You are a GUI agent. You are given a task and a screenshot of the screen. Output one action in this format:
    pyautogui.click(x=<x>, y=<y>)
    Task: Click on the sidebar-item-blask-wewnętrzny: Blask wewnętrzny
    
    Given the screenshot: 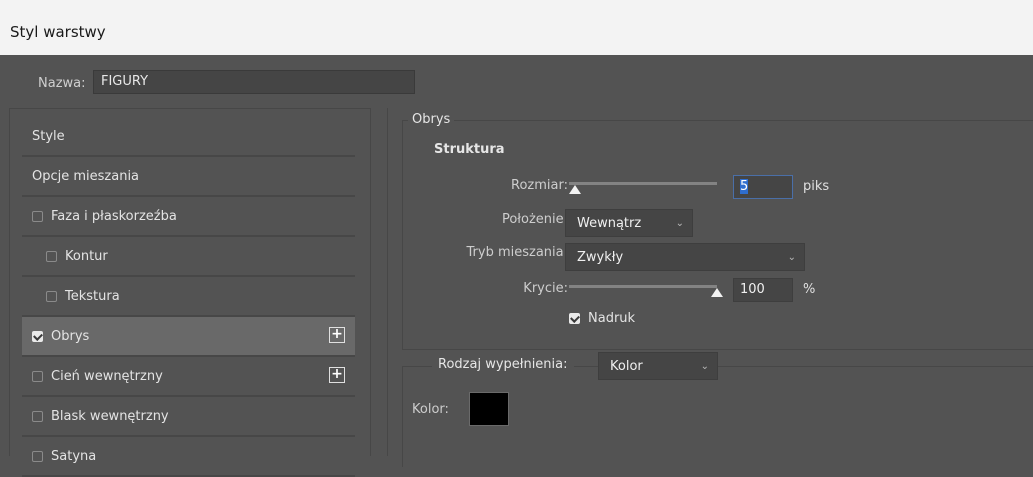 What is the action you would take?
    pyautogui.click(x=188, y=417)
    